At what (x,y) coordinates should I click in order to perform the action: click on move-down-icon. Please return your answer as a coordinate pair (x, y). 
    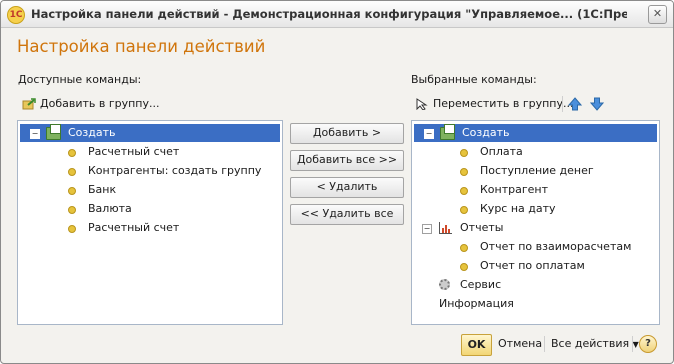
    Looking at the image, I should click on (597, 104).